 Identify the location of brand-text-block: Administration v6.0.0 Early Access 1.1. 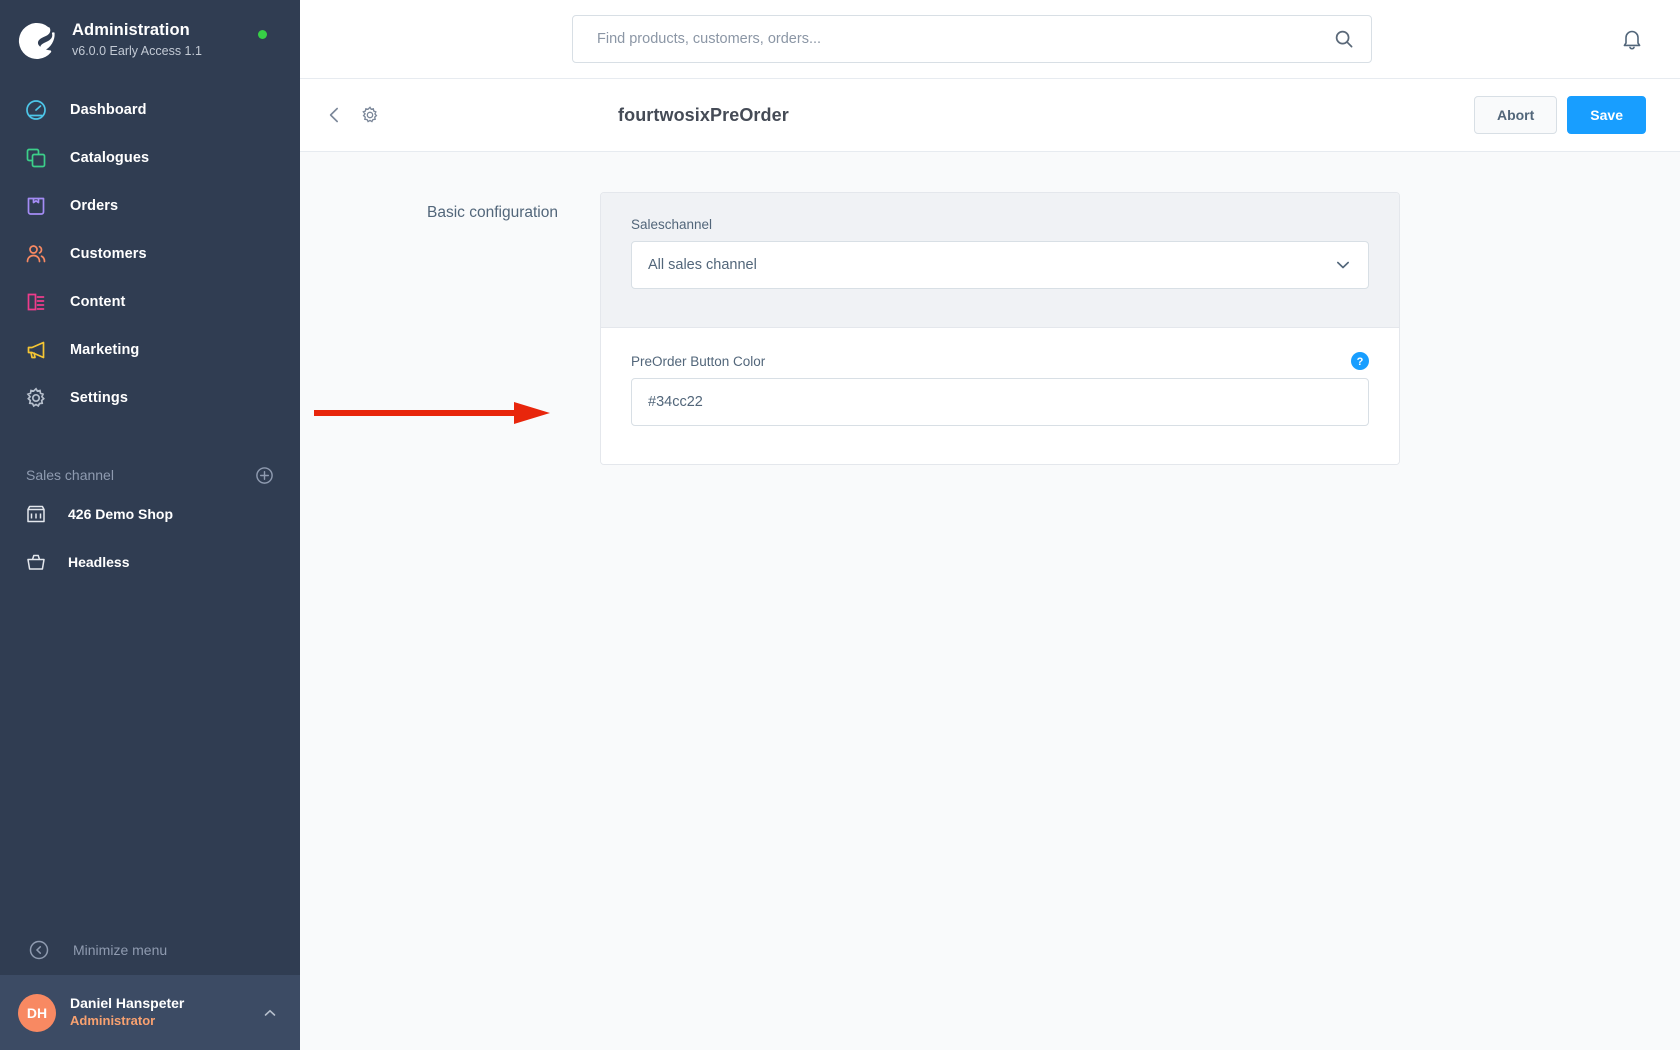
(137, 40).